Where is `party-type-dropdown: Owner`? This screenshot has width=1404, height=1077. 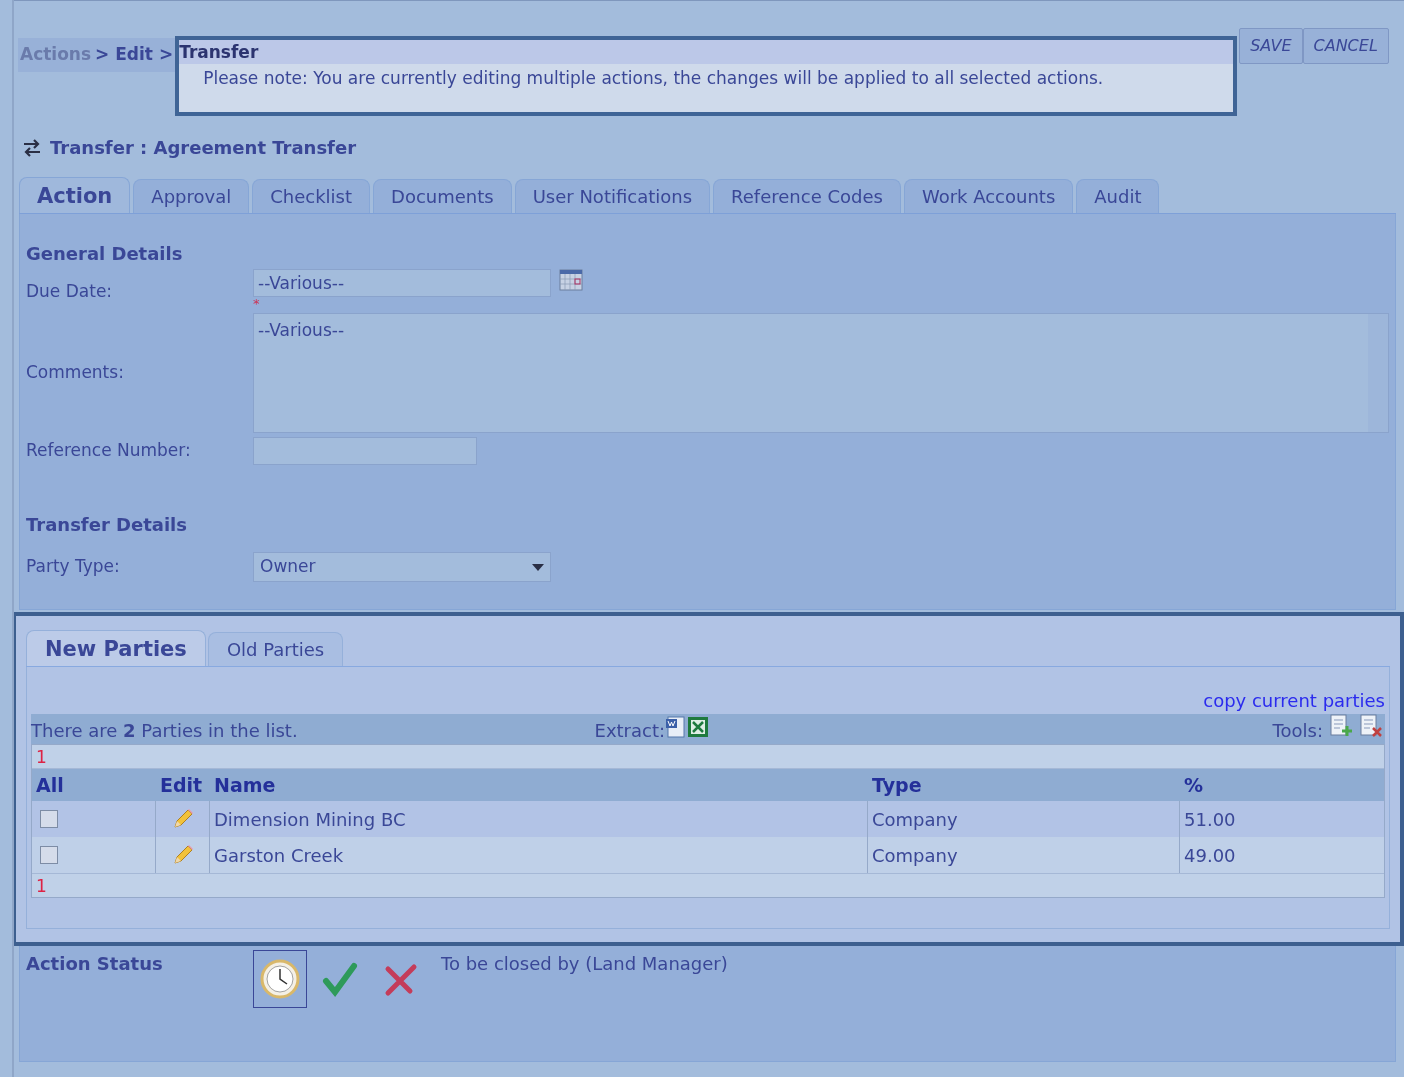
party-type-dropdown: Owner is located at coordinates (402, 567).